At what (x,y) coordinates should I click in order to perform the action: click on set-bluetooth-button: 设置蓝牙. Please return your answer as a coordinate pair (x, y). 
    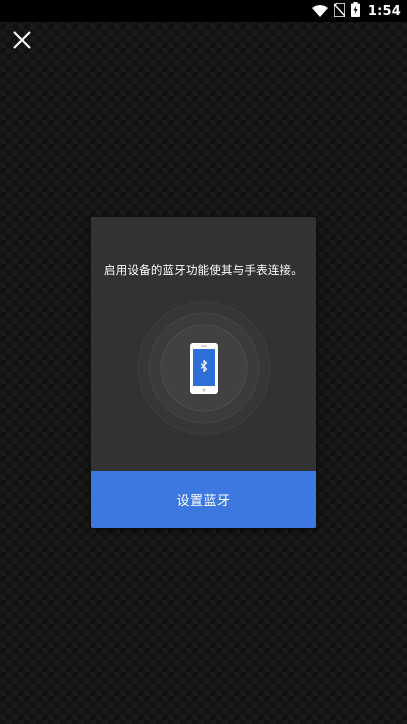
    Looking at the image, I should click on (203, 499).